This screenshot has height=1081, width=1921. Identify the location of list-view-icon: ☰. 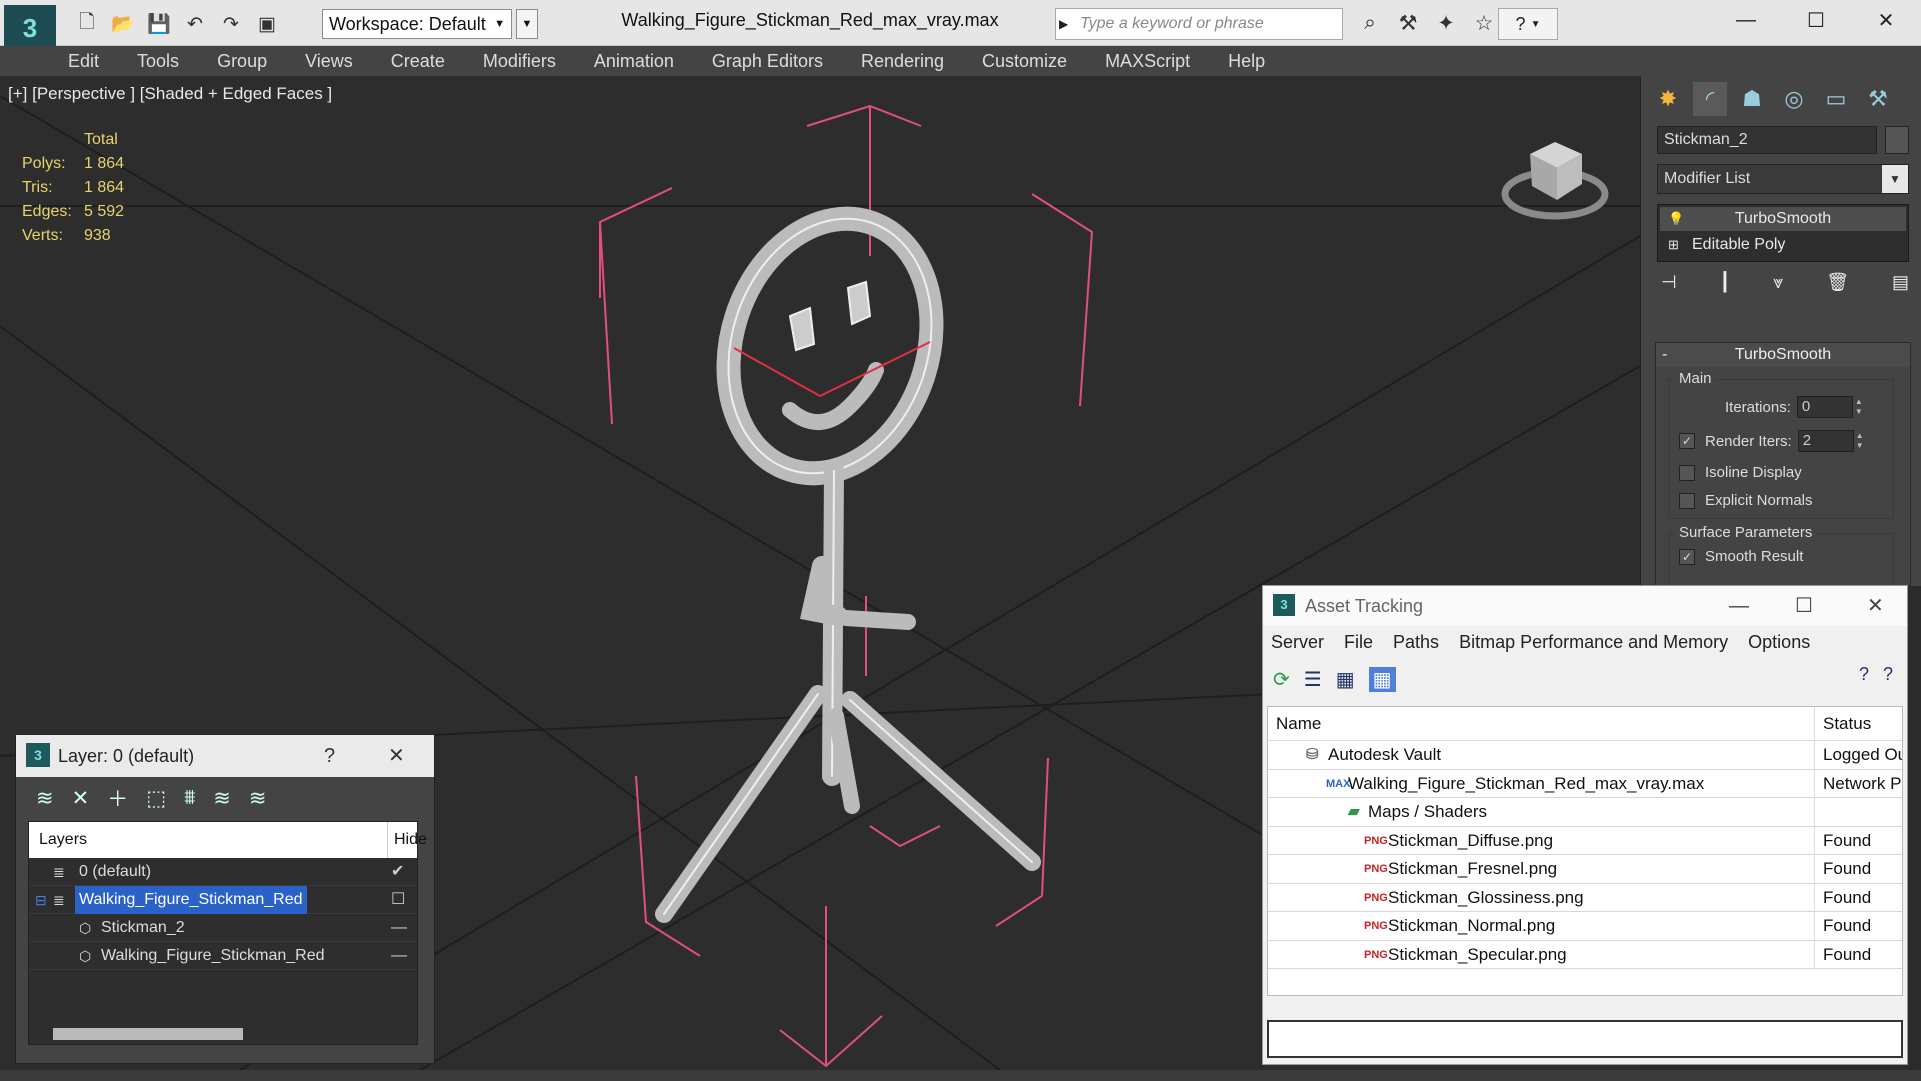
(1313, 679).